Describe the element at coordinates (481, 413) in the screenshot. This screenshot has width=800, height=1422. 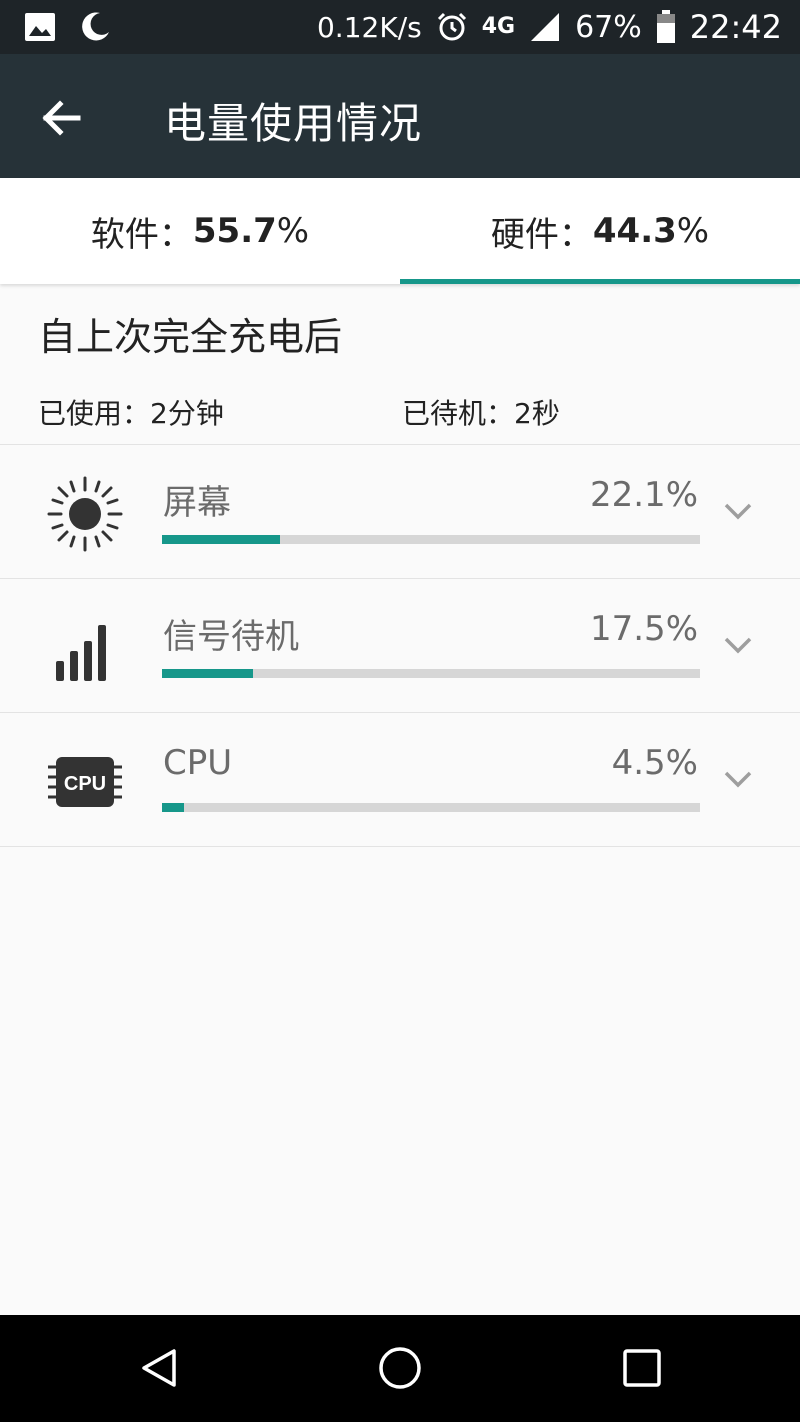
I see `standby-time: 已待机：2秒` at that location.